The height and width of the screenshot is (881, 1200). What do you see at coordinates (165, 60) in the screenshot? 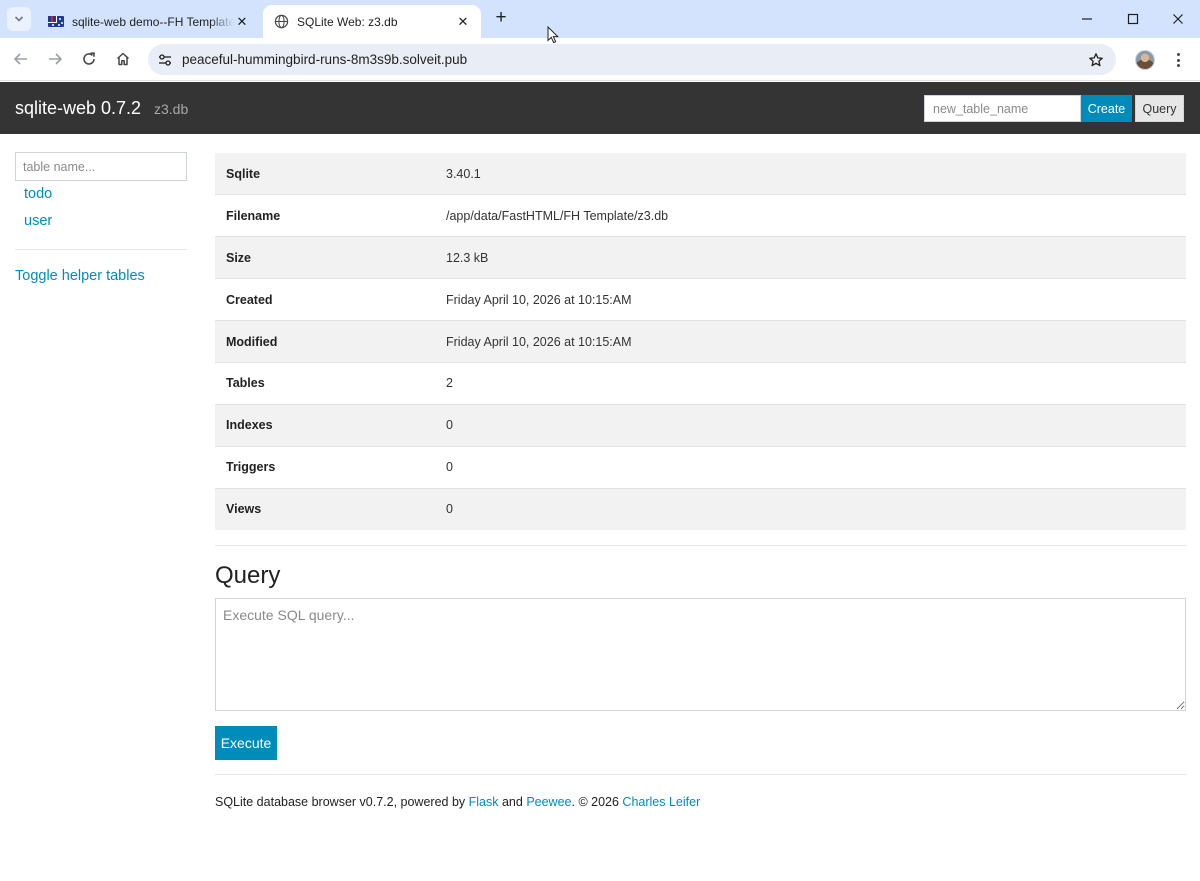
I see `site-settings-icon` at bounding box center [165, 60].